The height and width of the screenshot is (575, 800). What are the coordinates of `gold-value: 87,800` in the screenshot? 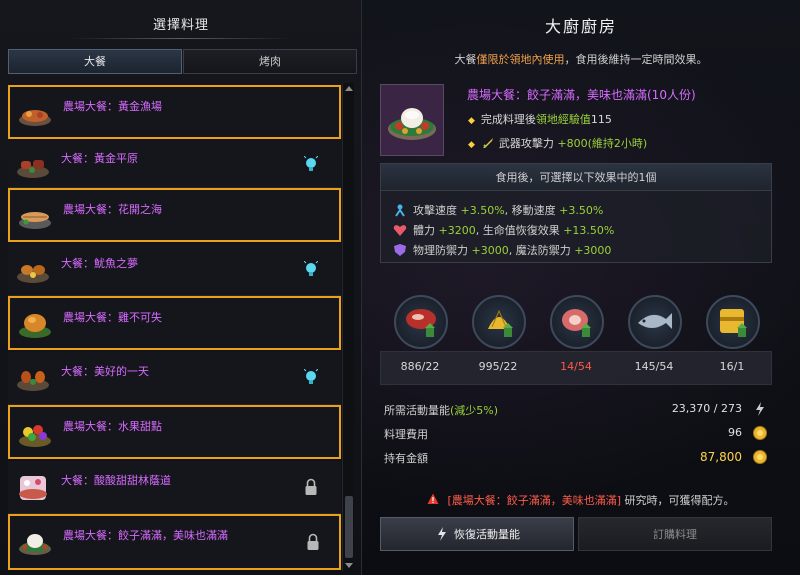 It's located at (721, 457).